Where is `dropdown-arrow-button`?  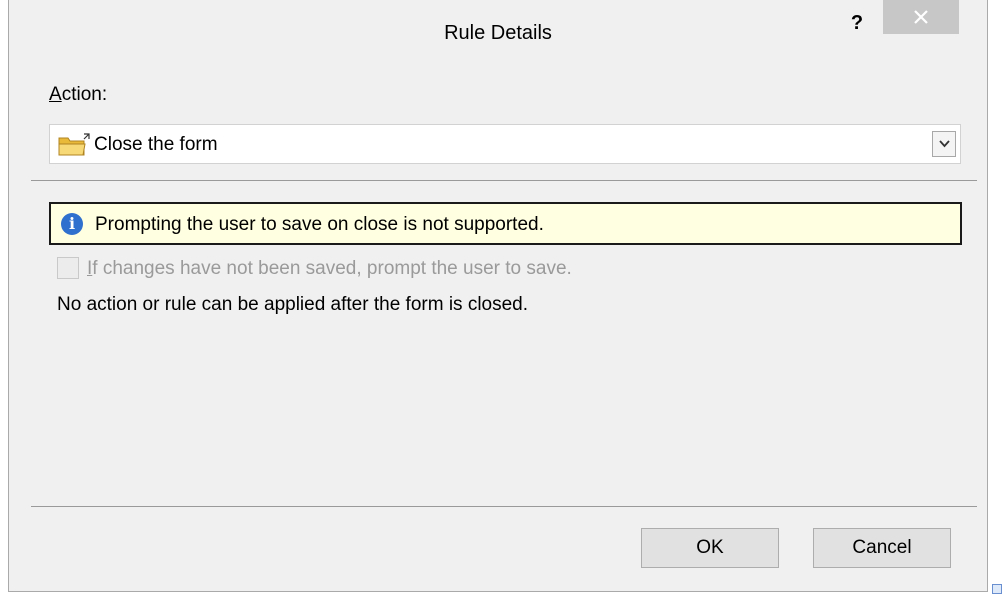
dropdown-arrow-button is located at coordinates (944, 144).